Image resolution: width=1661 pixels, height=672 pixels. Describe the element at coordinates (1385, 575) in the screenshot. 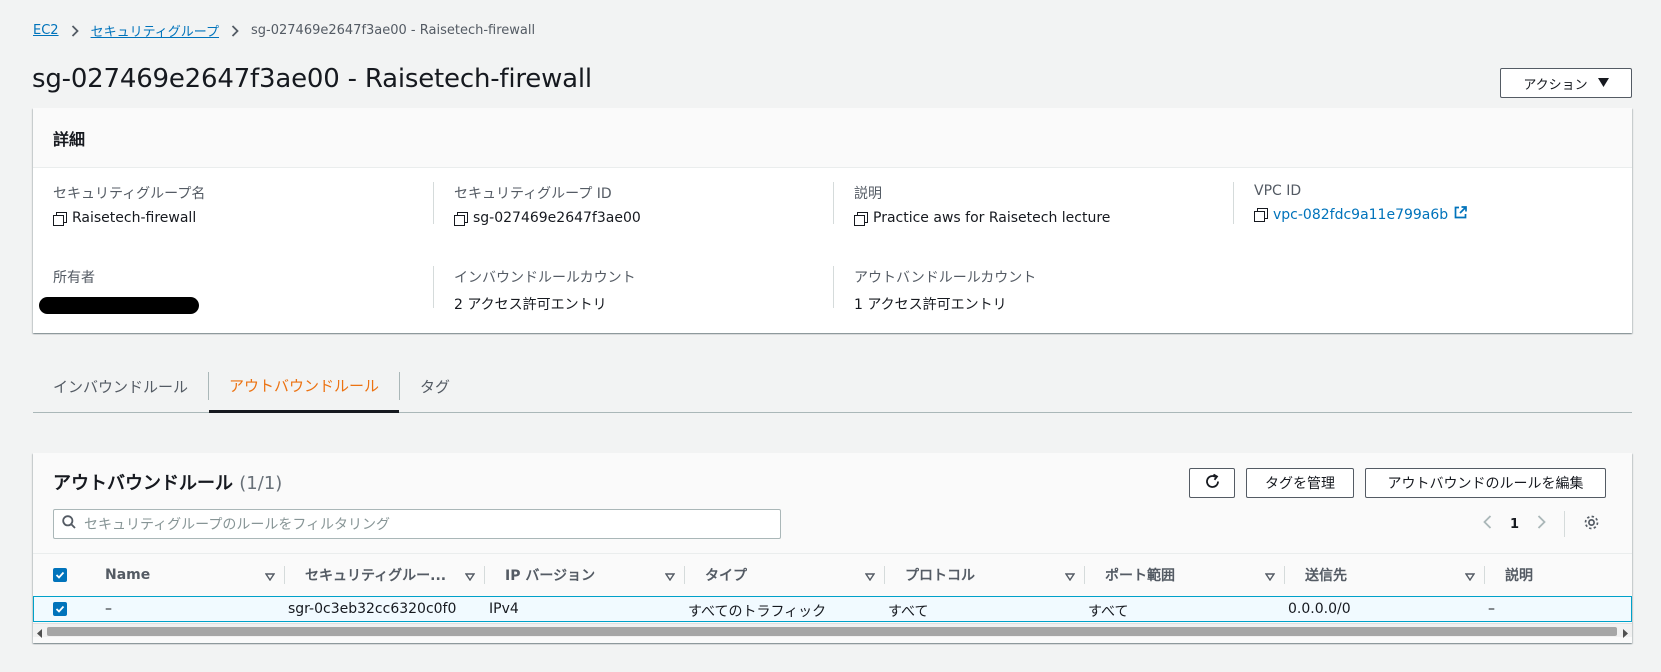

I see `column-header-destination: 送信先` at that location.